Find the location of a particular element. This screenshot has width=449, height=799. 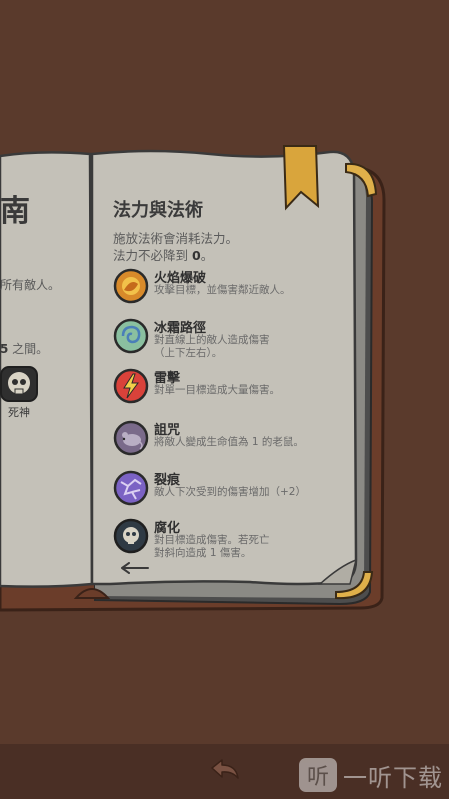

spell-description: 對單一目標造成大量傷害。 is located at coordinates (217, 390).